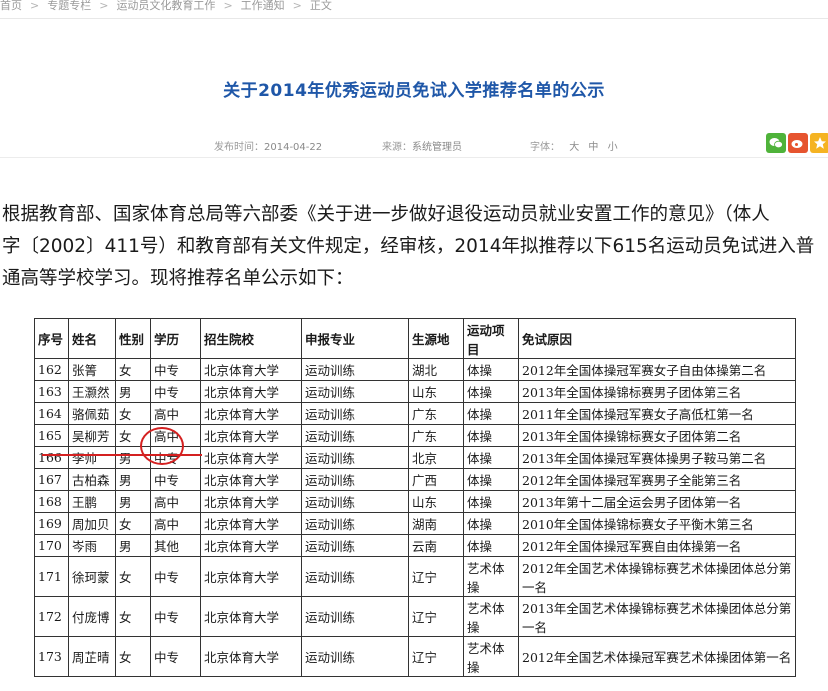 The image size is (828, 691). I want to click on wechat-icon, so click(776, 143).